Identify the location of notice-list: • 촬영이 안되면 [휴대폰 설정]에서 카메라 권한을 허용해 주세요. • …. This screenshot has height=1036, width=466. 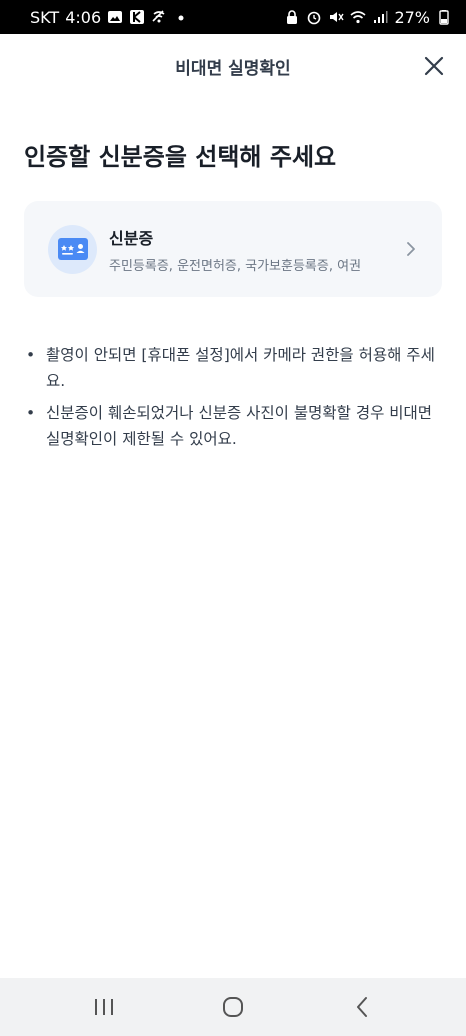
(233, 400).